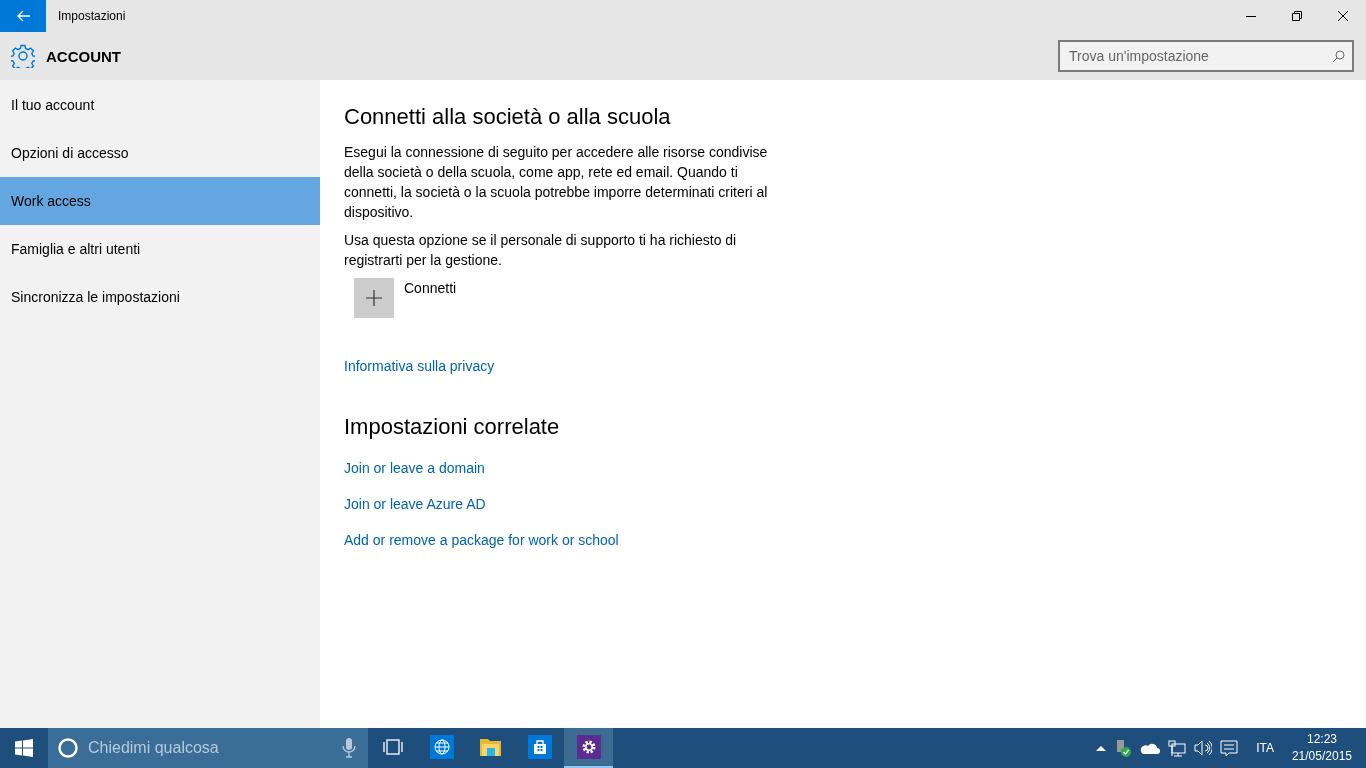 The height and width of the screenshot is (768, 1366). I want to click on sidebar-item: Famiglia e altri utenti, so click(160, 249).